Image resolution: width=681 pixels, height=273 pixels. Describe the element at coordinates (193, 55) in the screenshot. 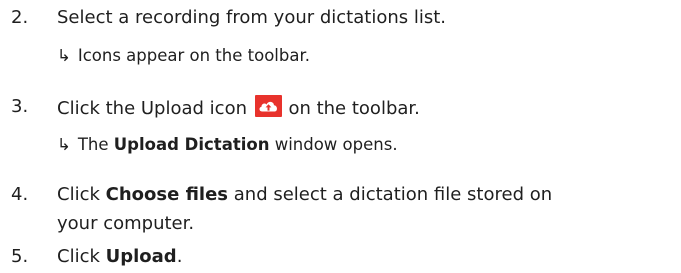

I see `result-text: Icons appear on the toolbar.` at that location.